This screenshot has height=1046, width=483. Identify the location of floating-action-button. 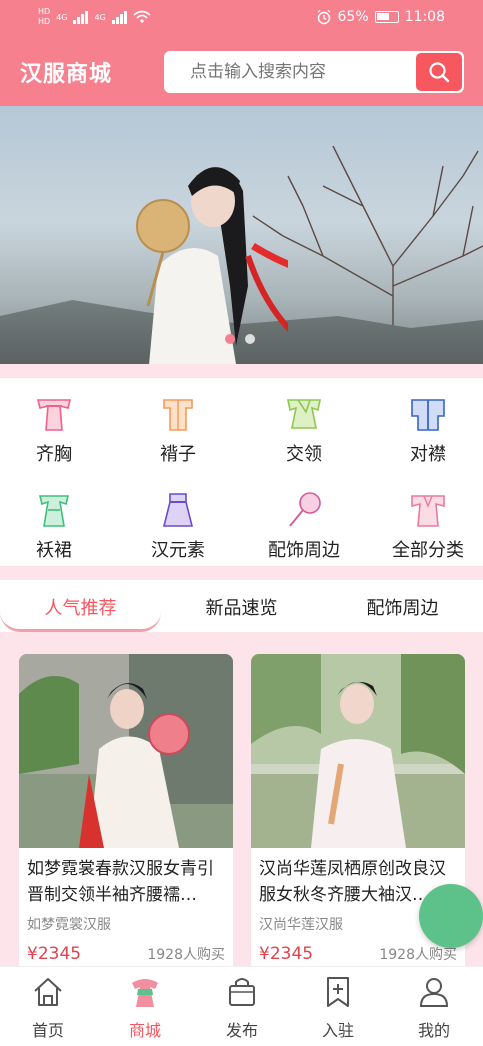
(451, 916).